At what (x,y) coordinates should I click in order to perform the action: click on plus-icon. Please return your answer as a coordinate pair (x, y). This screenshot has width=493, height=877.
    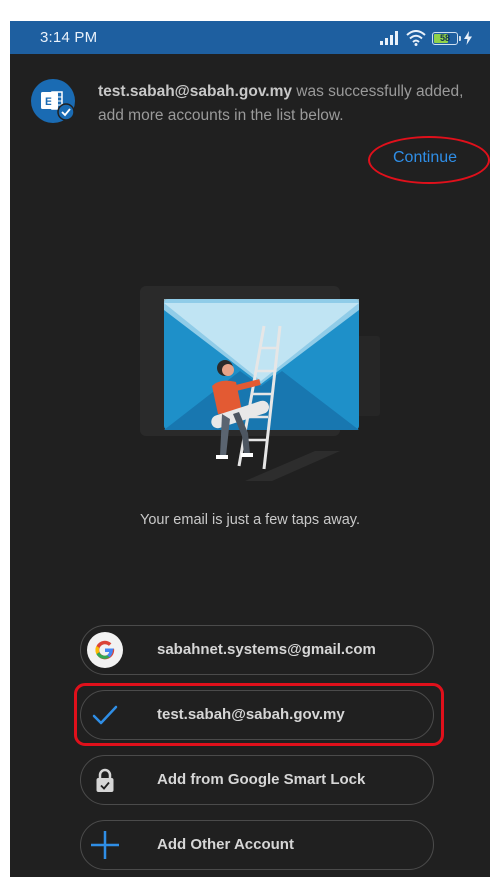
    Looking at the image, I should click on (105, 845).